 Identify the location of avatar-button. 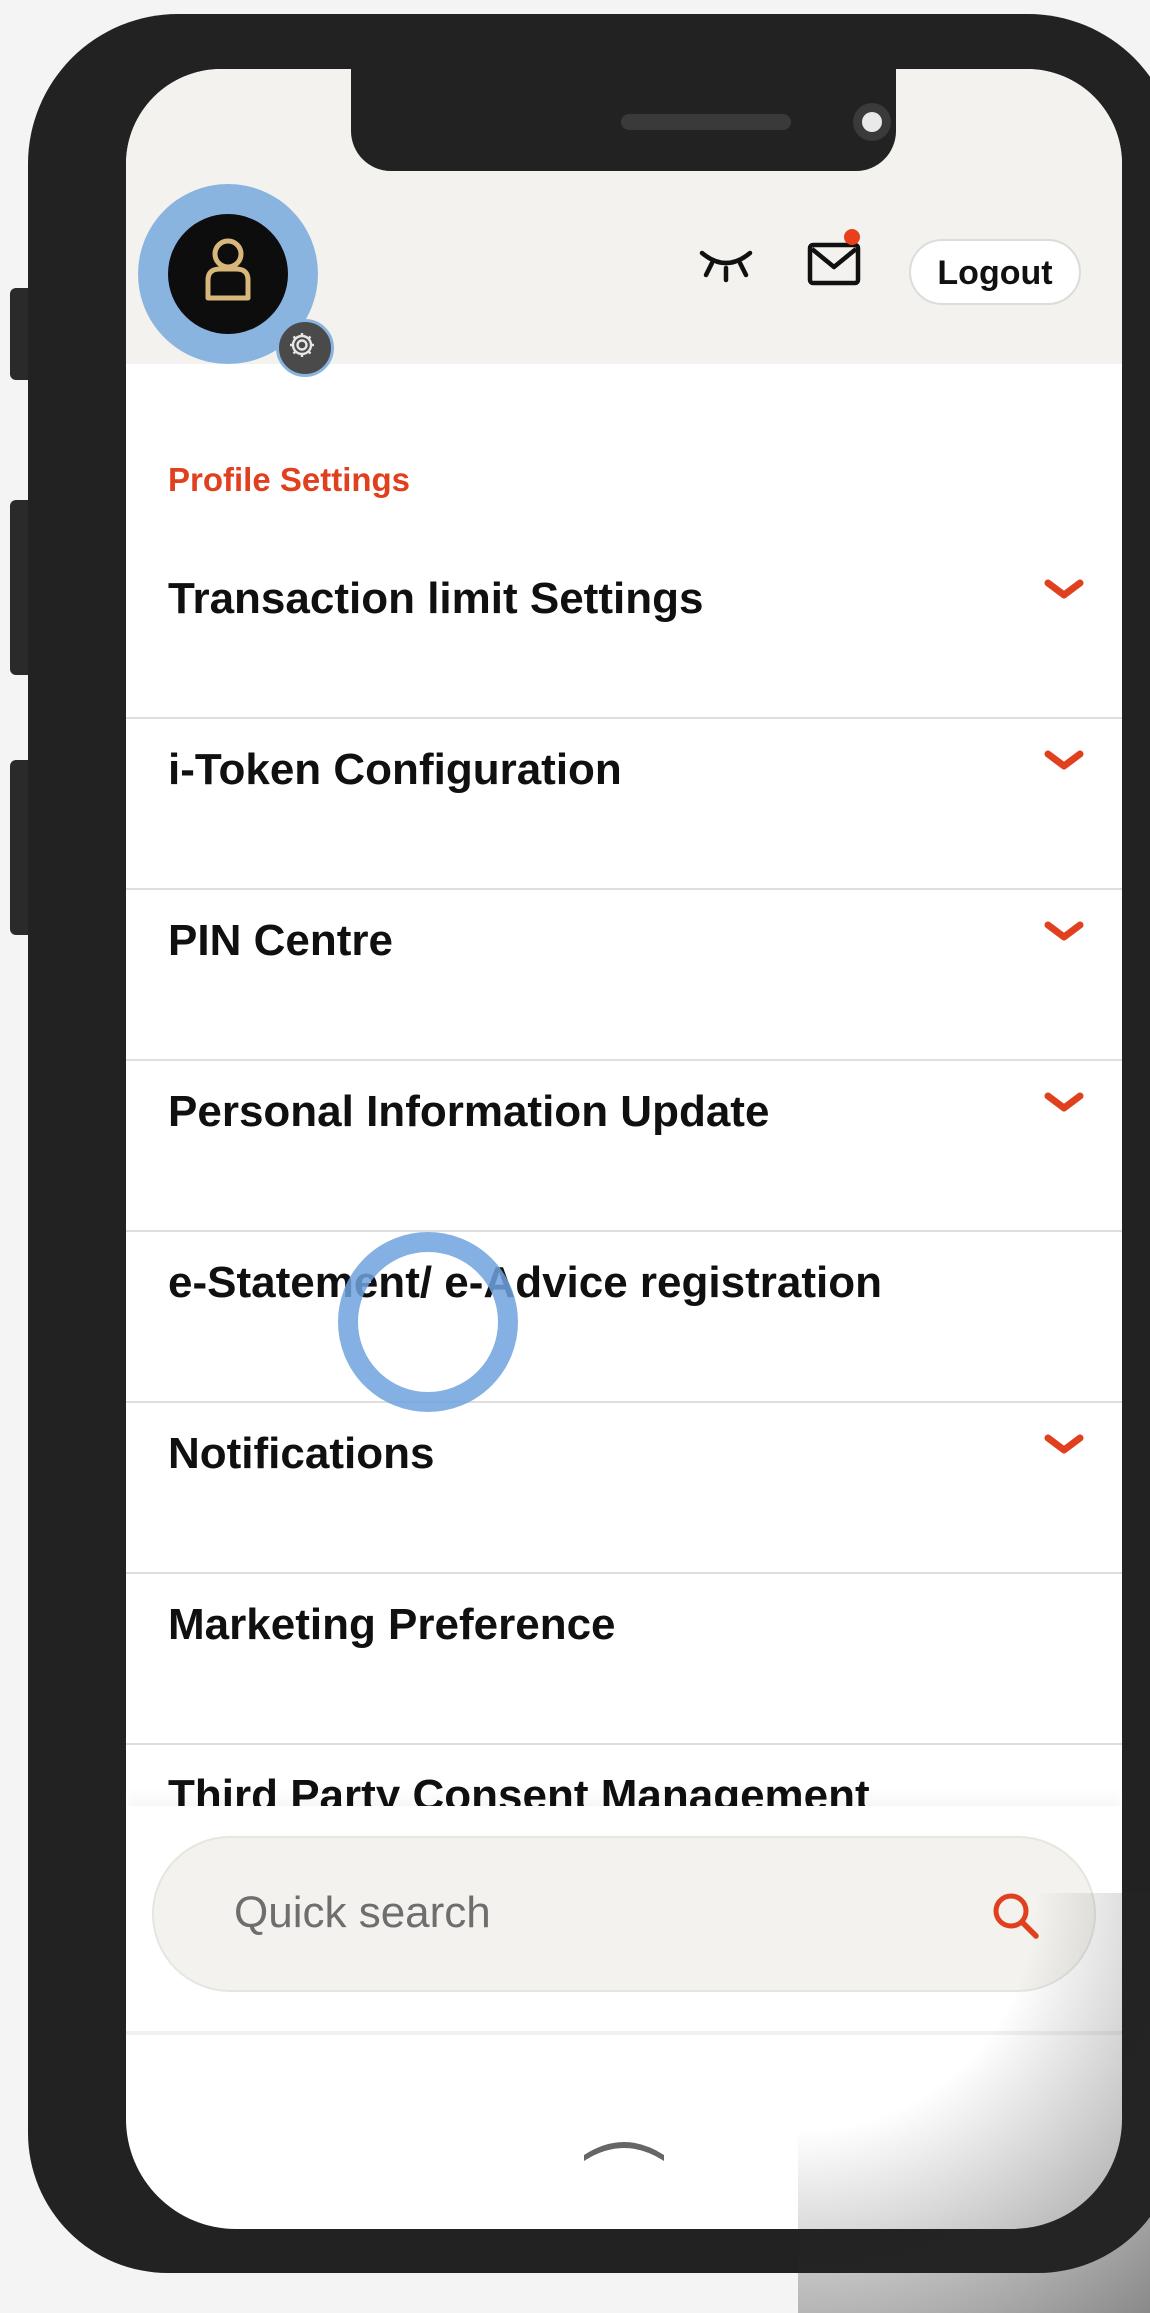
(251, 295).